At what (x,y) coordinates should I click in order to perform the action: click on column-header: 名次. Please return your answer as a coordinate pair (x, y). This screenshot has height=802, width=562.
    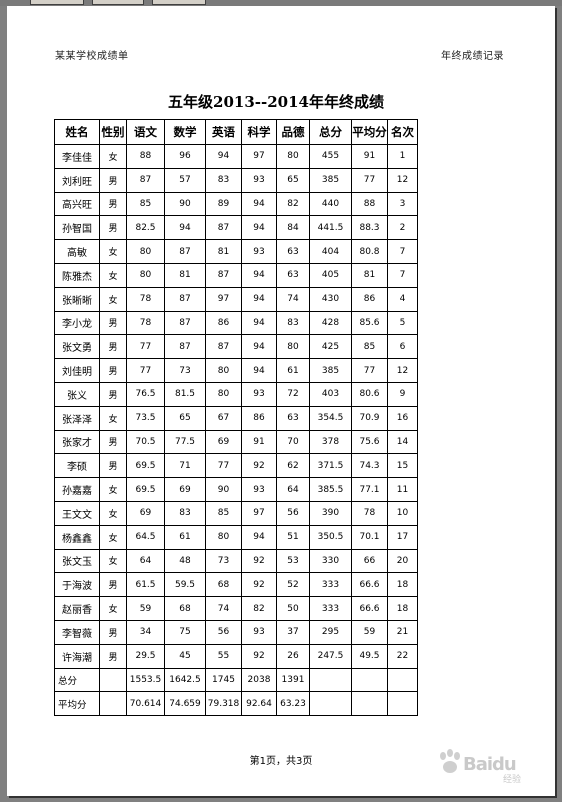
    Looking at the image, I should click on (402, 132).